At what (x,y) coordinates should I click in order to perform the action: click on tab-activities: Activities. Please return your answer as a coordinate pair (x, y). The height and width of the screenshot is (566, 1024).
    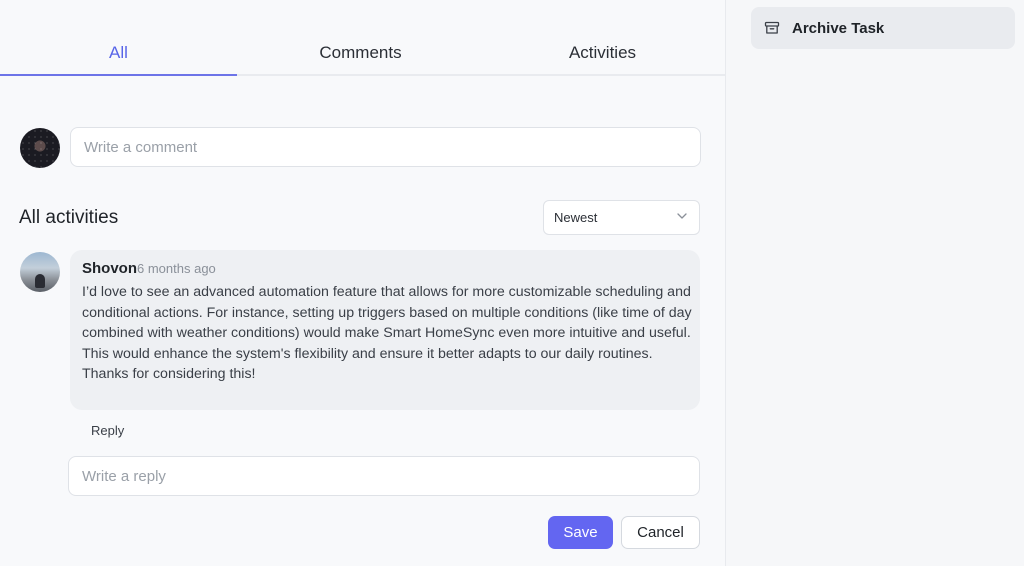
    Looking at the image, I should click on (602, 53).